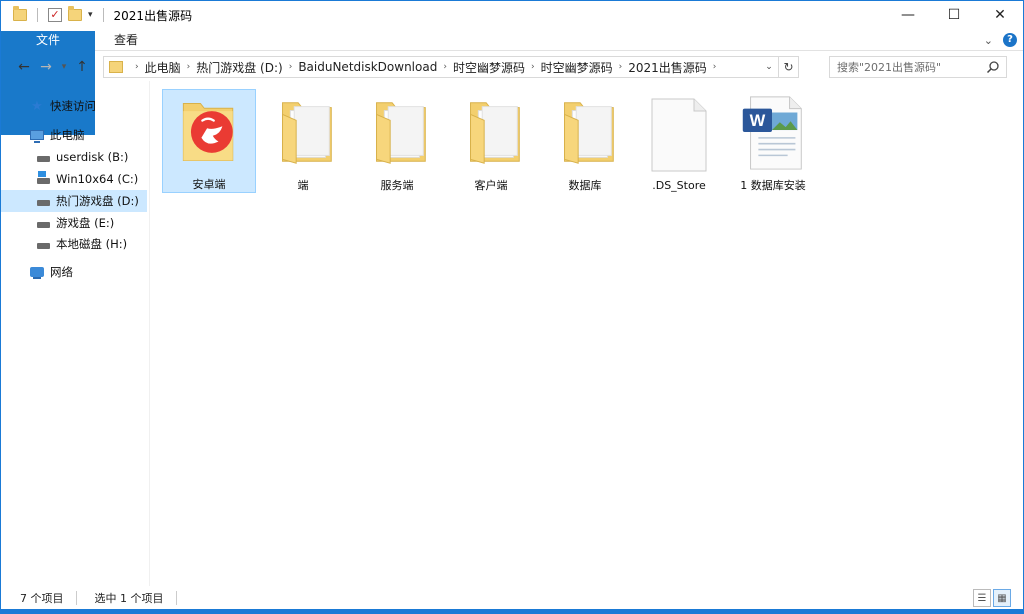 The image size is (1024, 614). What do you see at coordinates (788, 67) in the screenshot?
I see `refresh-icon: ↻` at bounding box center [788, 67].